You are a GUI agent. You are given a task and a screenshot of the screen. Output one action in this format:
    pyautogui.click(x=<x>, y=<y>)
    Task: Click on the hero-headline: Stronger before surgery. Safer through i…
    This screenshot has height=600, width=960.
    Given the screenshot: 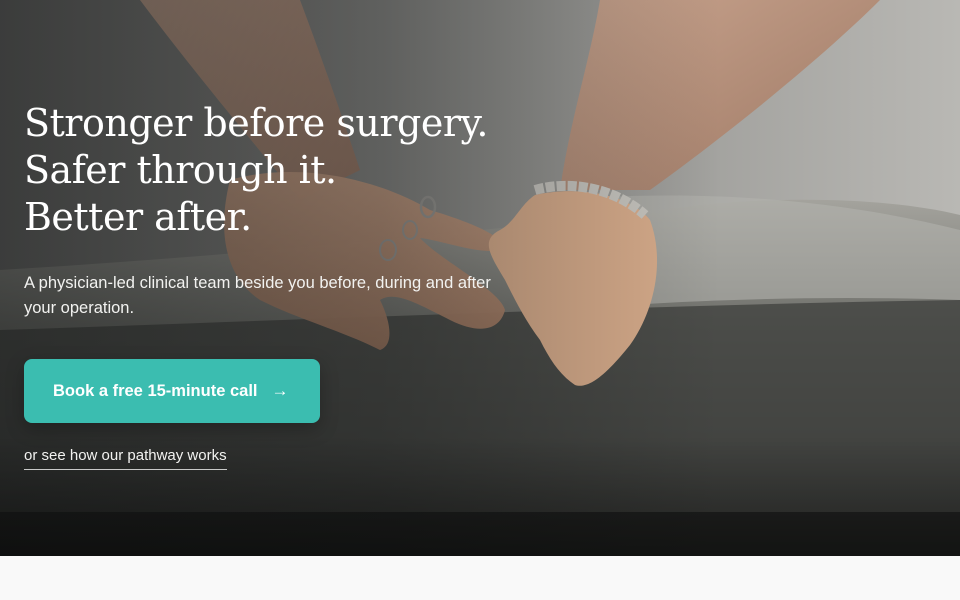 What is the action you would take?
    pyautogui.click(x=284, y=170)
    